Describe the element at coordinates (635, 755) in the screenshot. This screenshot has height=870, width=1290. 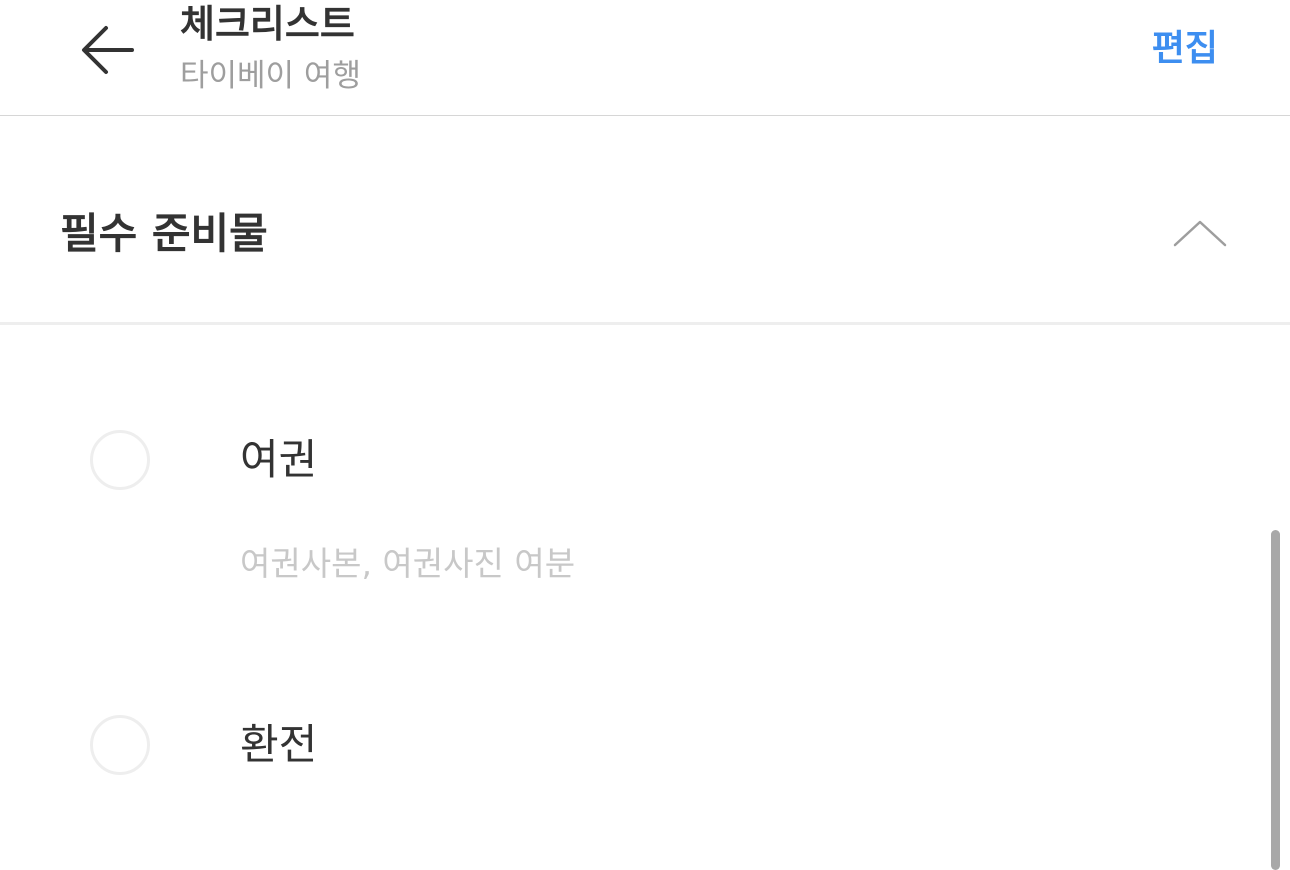
I see `list-item: 환전` at that location.